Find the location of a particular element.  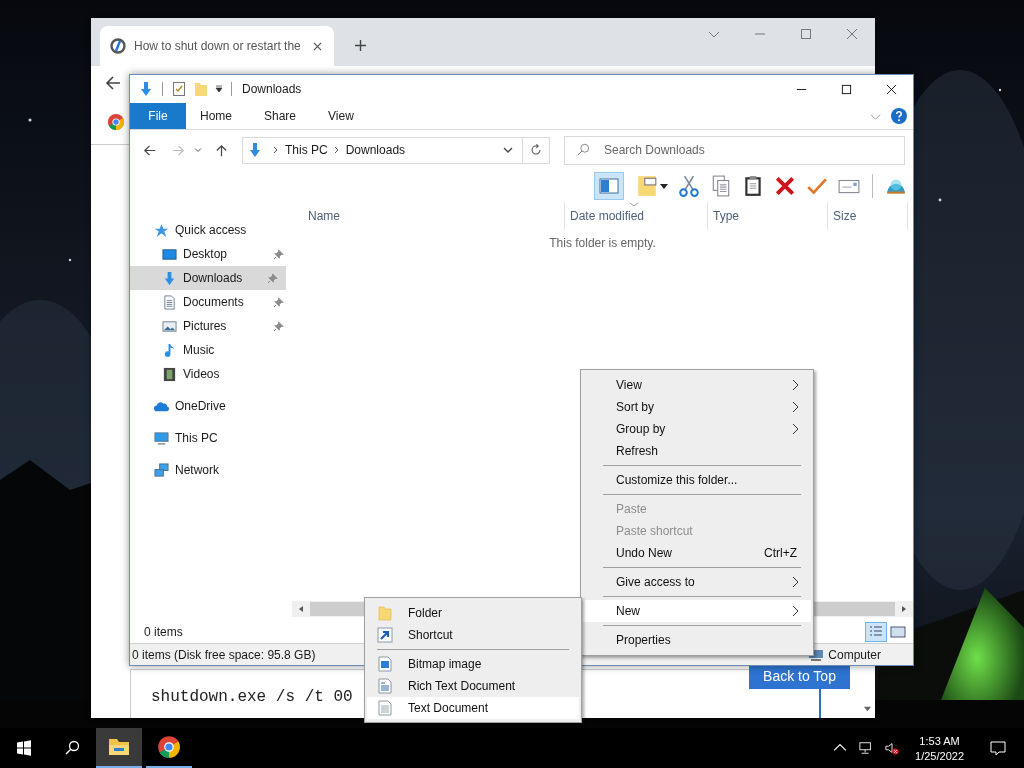

sidebar-item: Videos is located at coordinates (211, 374).